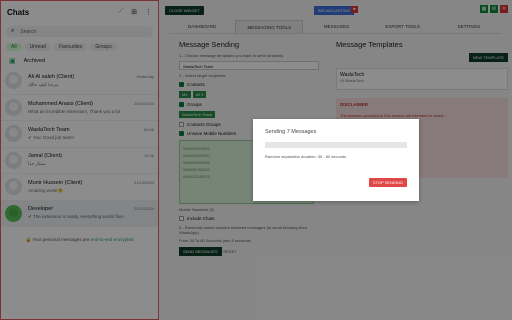  What do you see at coordinates (291, 132) in the screenshot?
I see `dialog-title: Sending 7 Messages` at bounding box center [291, 132].